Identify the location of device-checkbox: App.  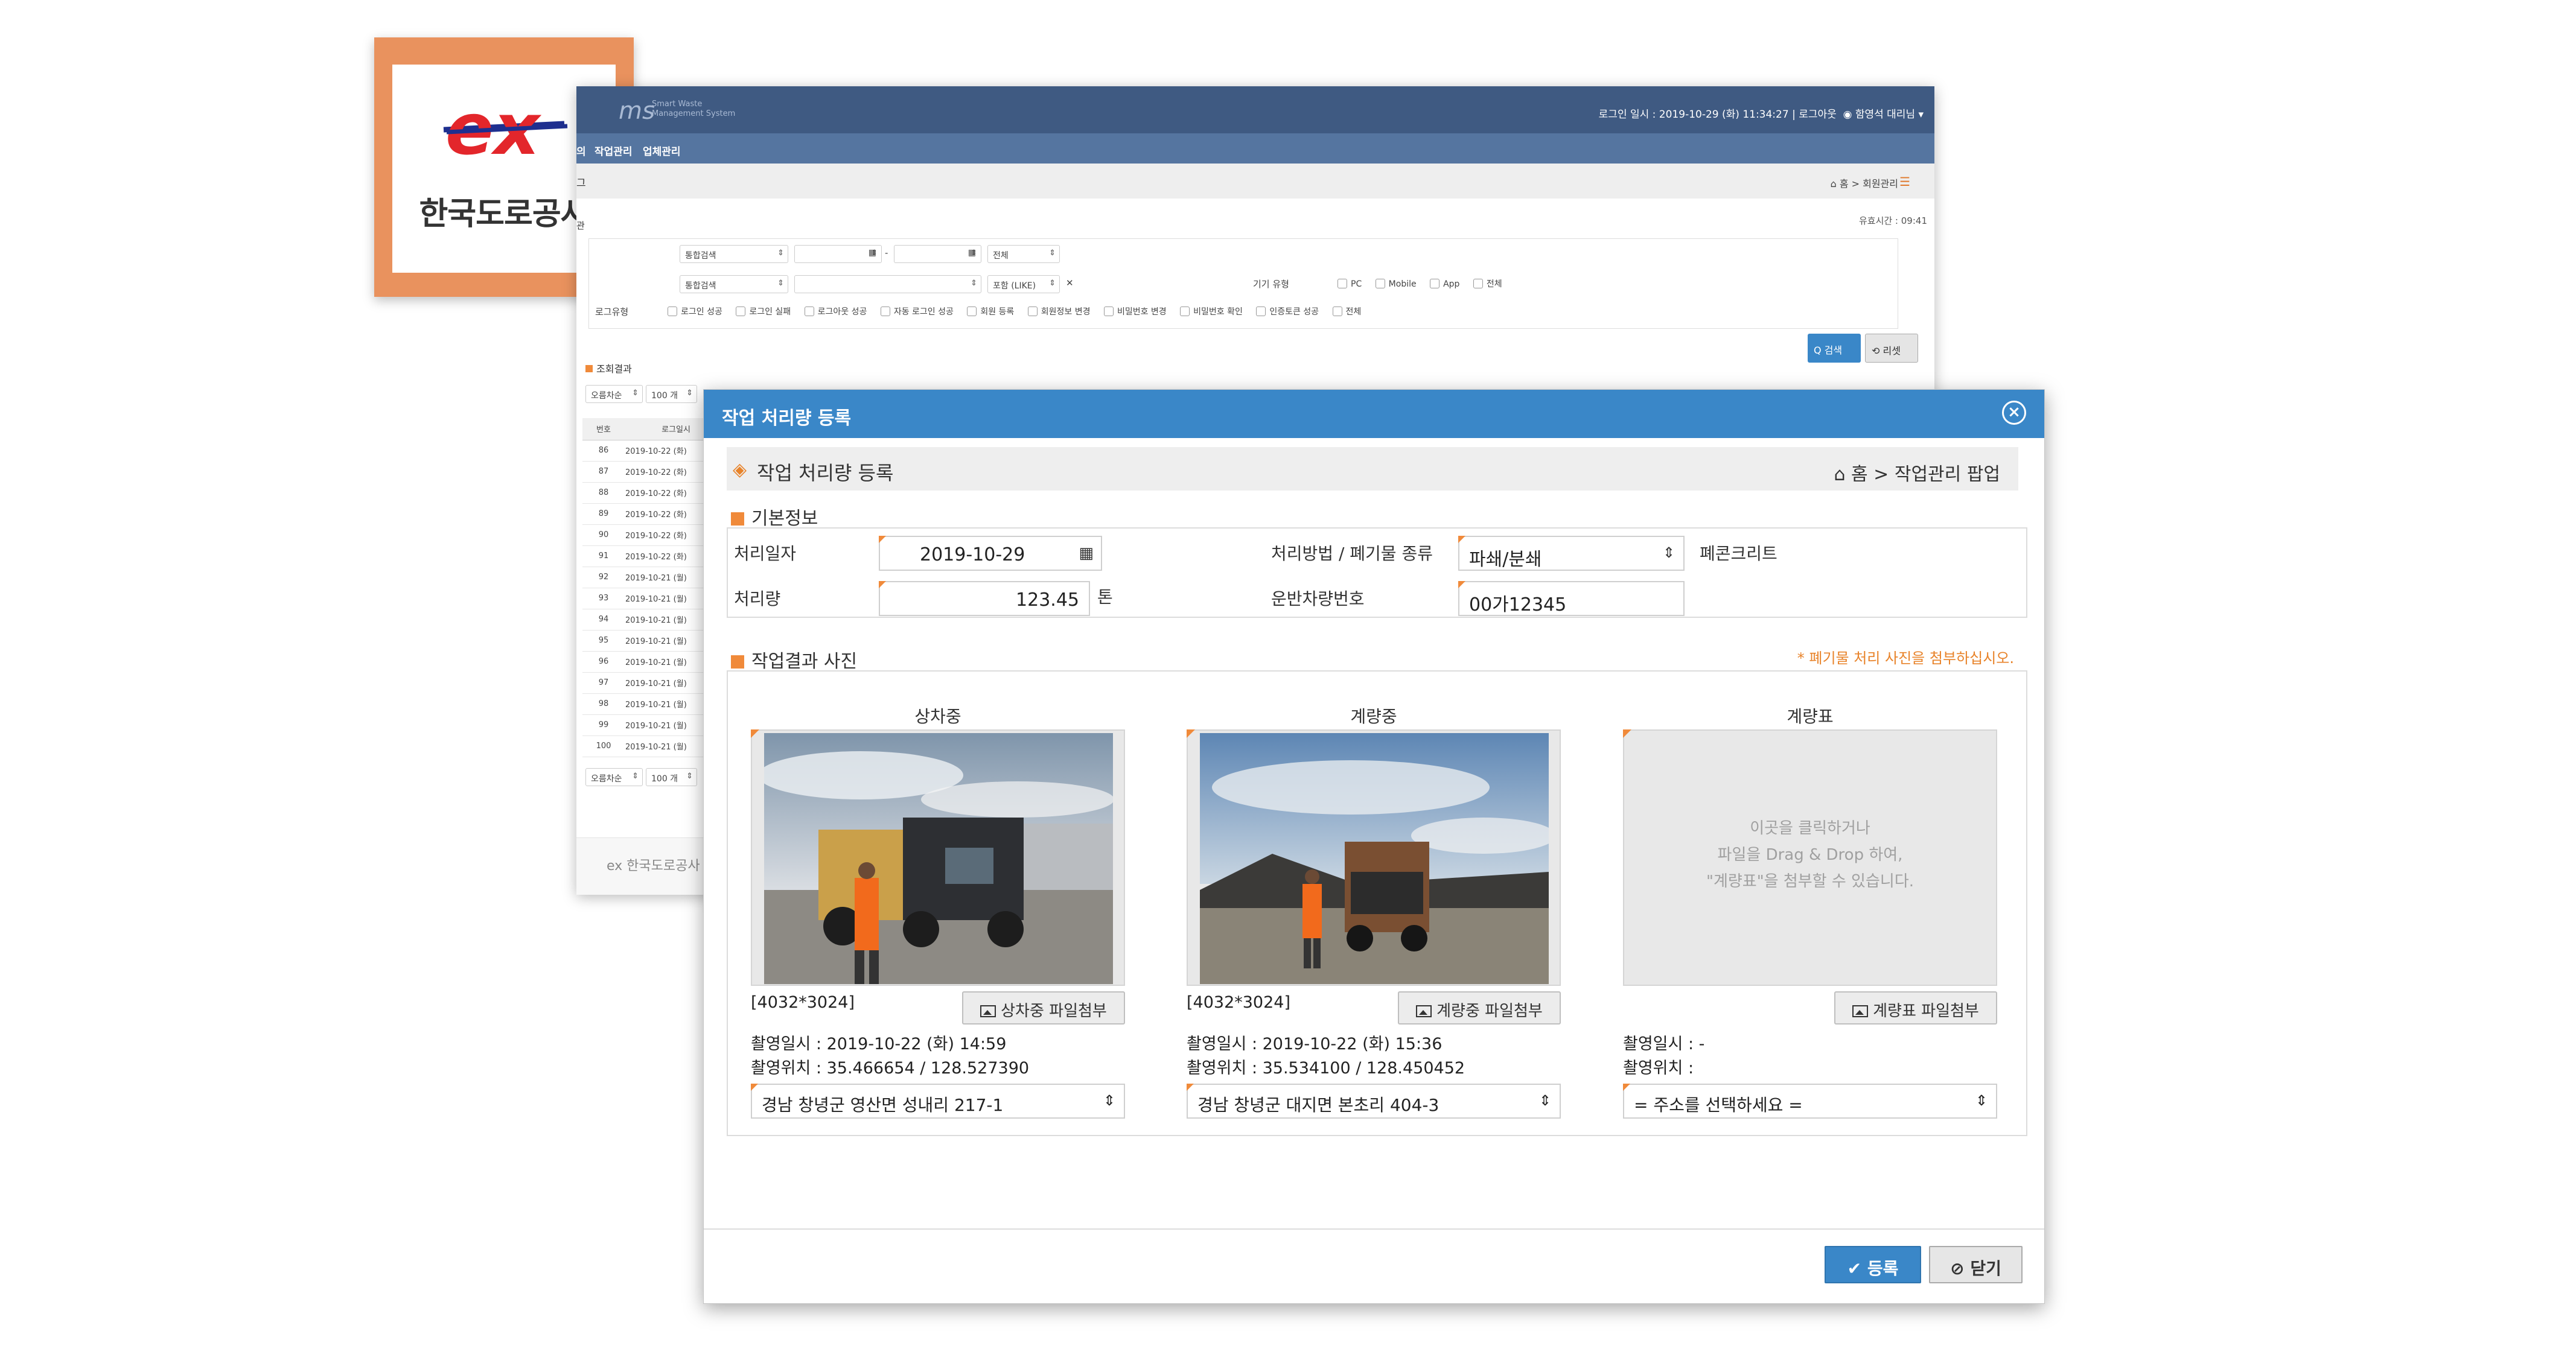
(1444, 284).